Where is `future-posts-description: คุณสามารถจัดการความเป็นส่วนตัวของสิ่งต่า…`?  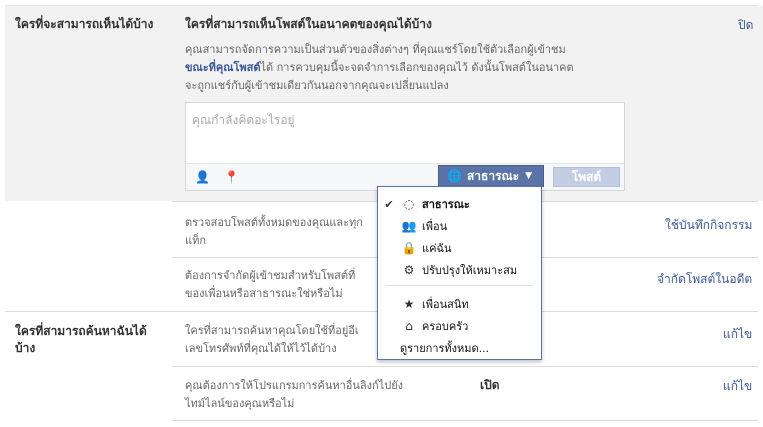 future-posts-description: คุณสามารถจัดการความเป็นส่วนตัวของสิ่งต่า… is located at coordinates (379, 68).